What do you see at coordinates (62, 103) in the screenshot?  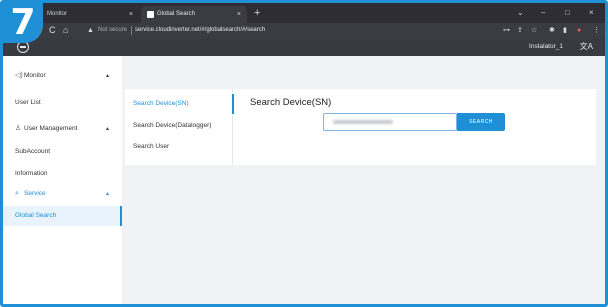 I see `sidebar-item-user-list: User List` at bounding box center [62, 103].